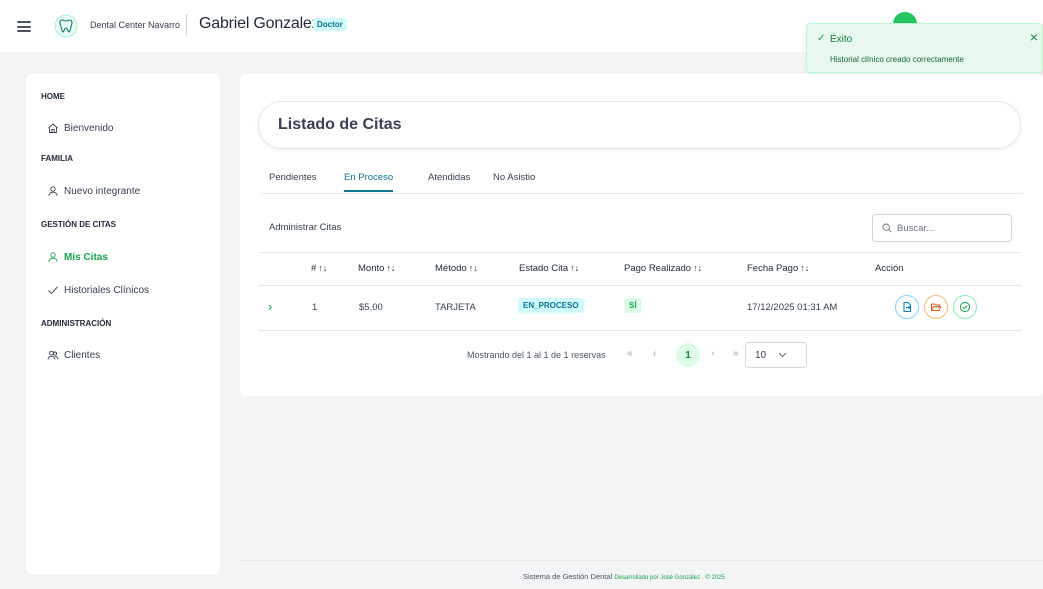 The image size is (1043, 589). Describe the element at coordinates (792, 307) in the screenshot. I see `cell-fecha-pago: 17/12/2025 01:31 AM` at that location.